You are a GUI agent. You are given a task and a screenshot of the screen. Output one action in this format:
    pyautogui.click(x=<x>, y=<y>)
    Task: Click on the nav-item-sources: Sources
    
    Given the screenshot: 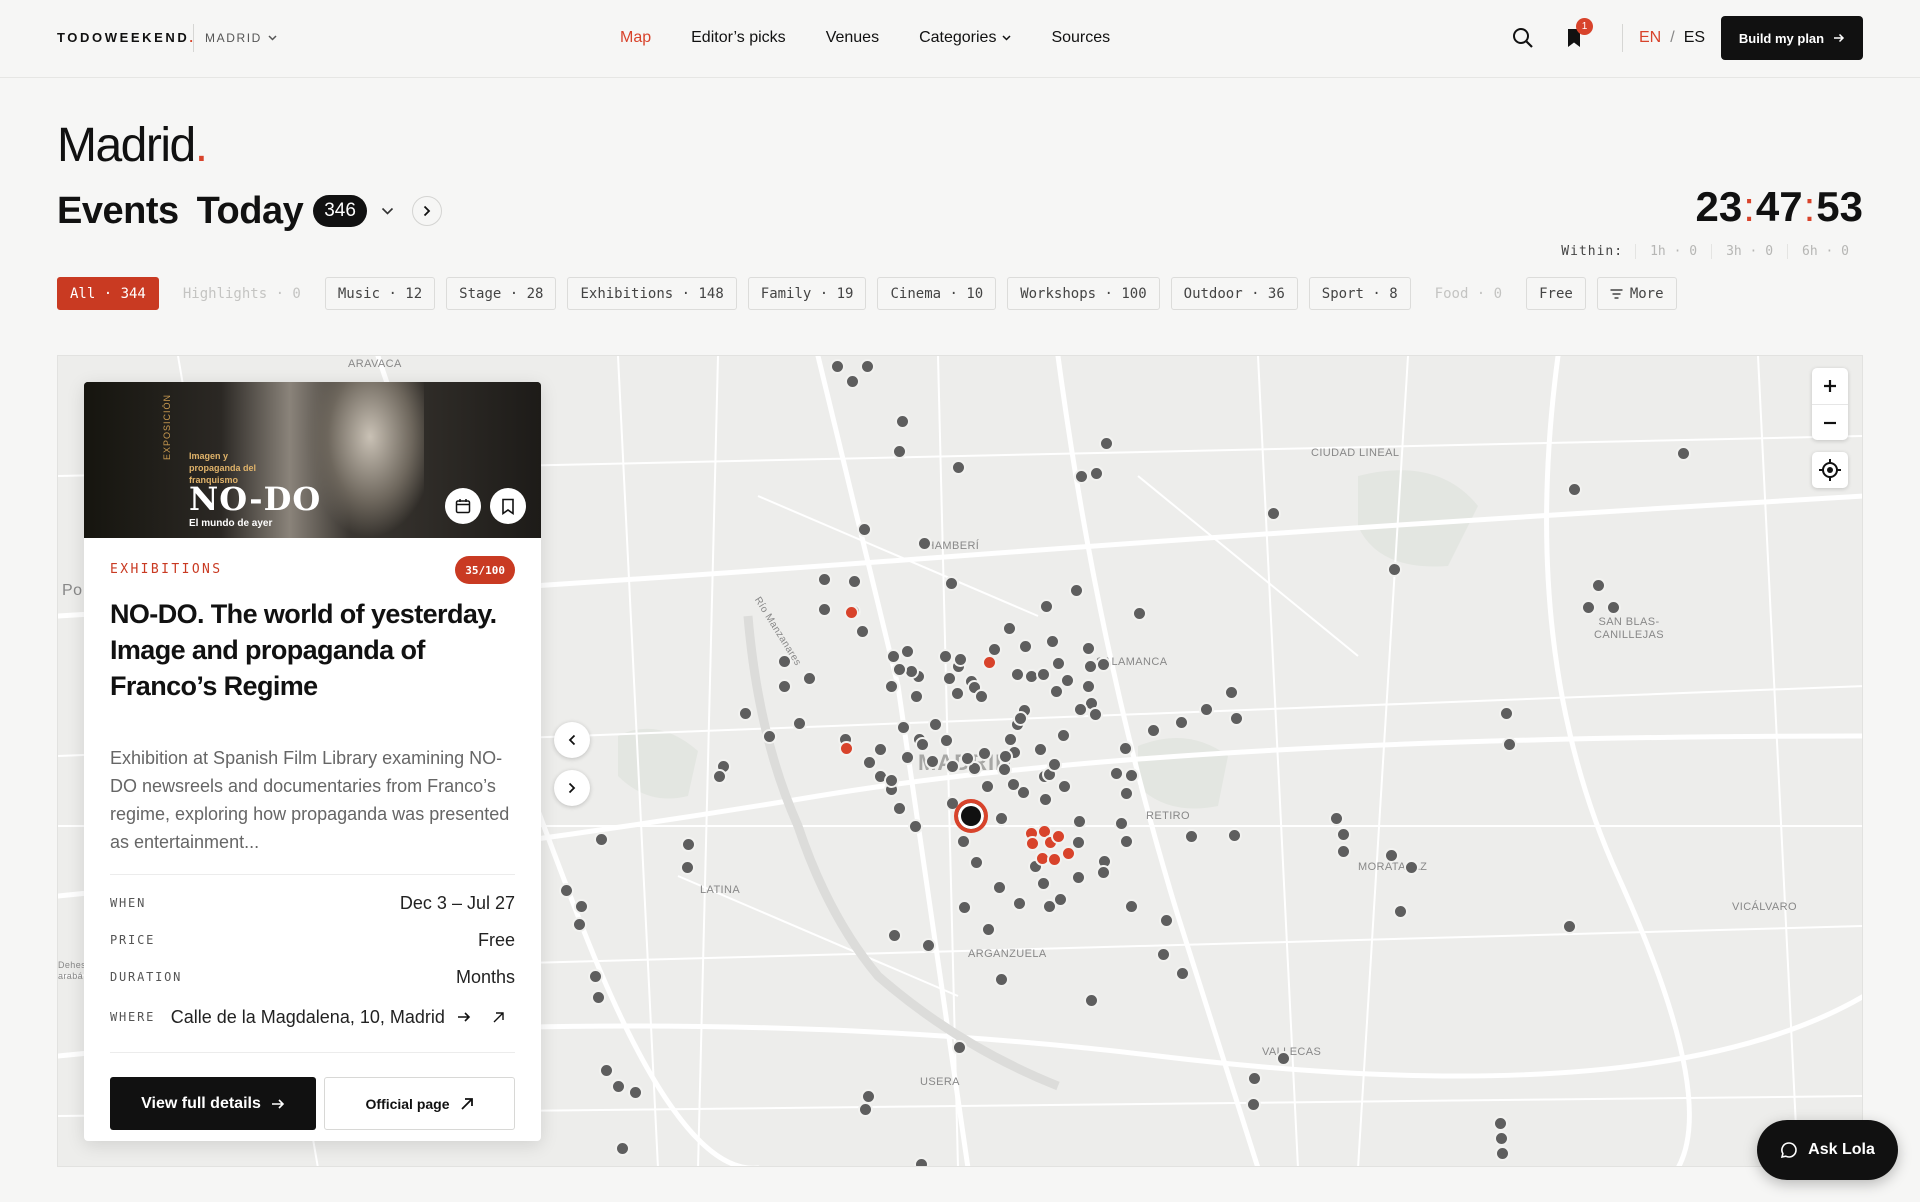 What is the action you would take?
    pyautogui.click(x=1080, y=38)
    